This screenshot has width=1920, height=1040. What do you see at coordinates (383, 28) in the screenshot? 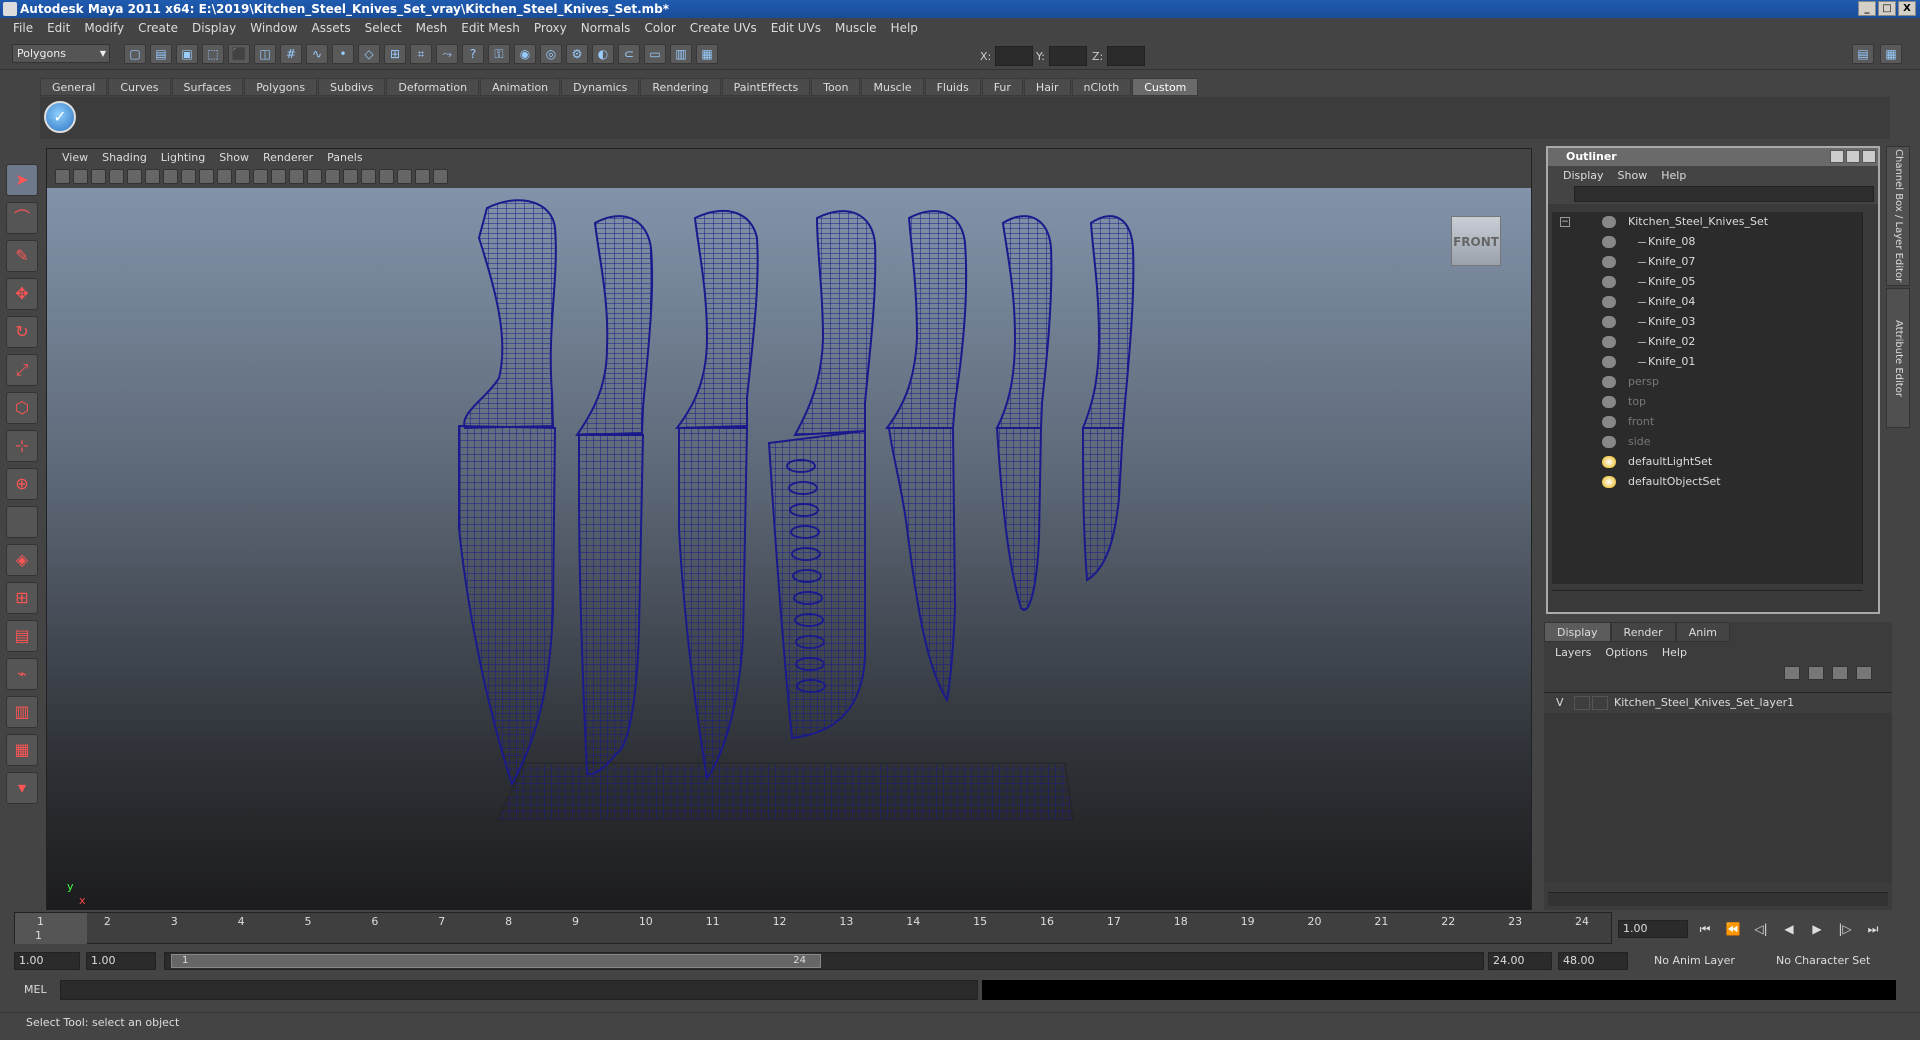
I see `menu-select: Select` at bounding box center [383, 28].